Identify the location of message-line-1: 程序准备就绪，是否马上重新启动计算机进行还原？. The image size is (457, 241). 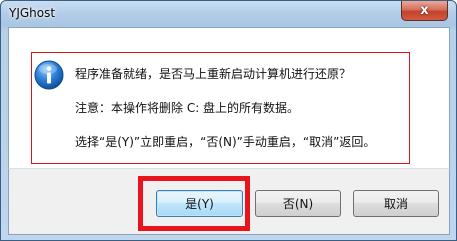
(213, 74).